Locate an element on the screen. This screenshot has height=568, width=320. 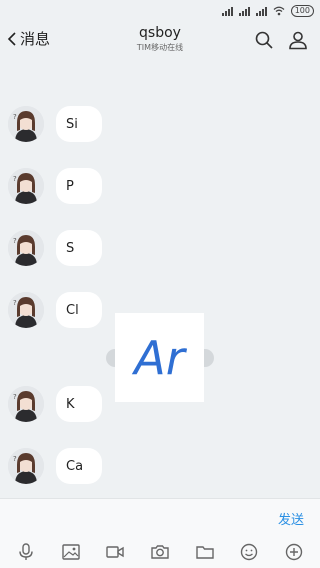
camera-icon is located at coordinates (160, 552).